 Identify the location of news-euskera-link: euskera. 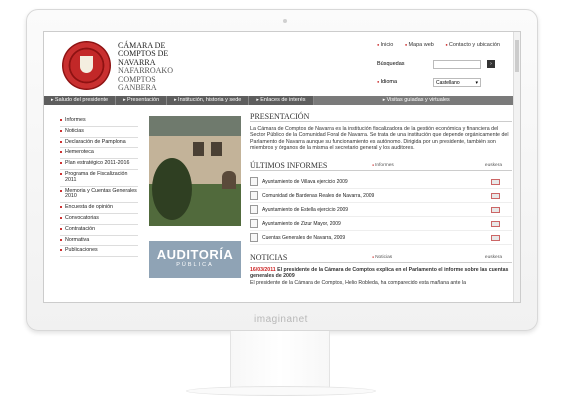
(493, 257).